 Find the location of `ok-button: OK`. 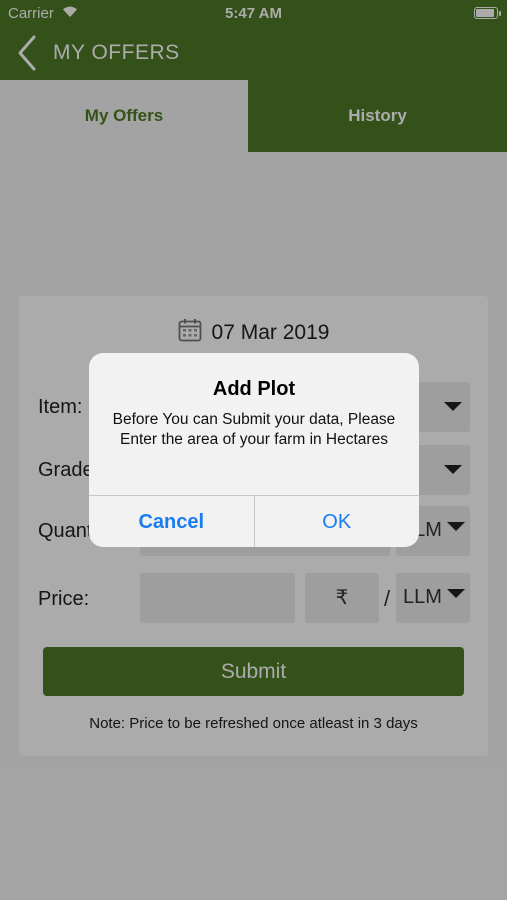

ok-button: OK is located at coordinates (337, 521).